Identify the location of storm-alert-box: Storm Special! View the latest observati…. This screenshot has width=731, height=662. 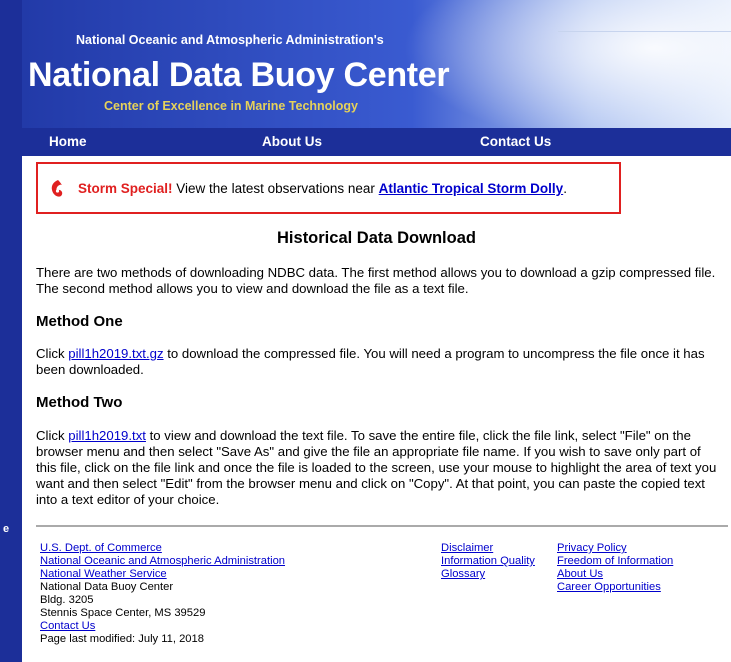
(328, 188).